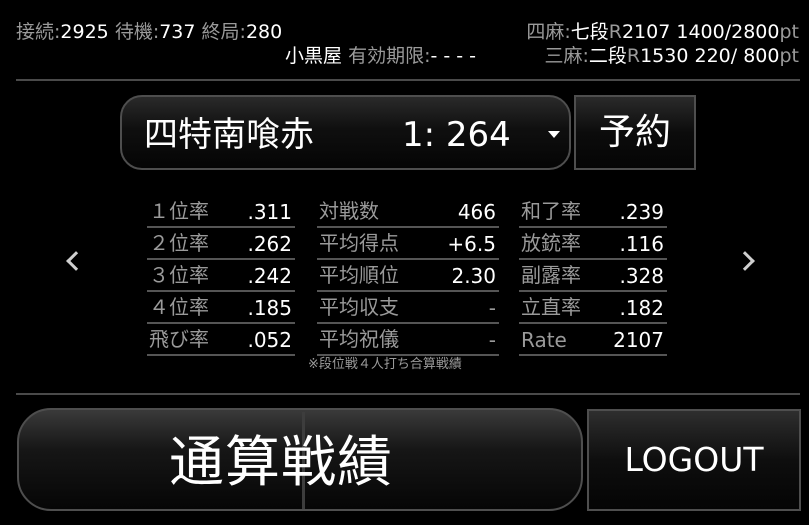 This screenshot has height=525, width=809. I want to click on stat-label: 和了率, so click(551, 211).